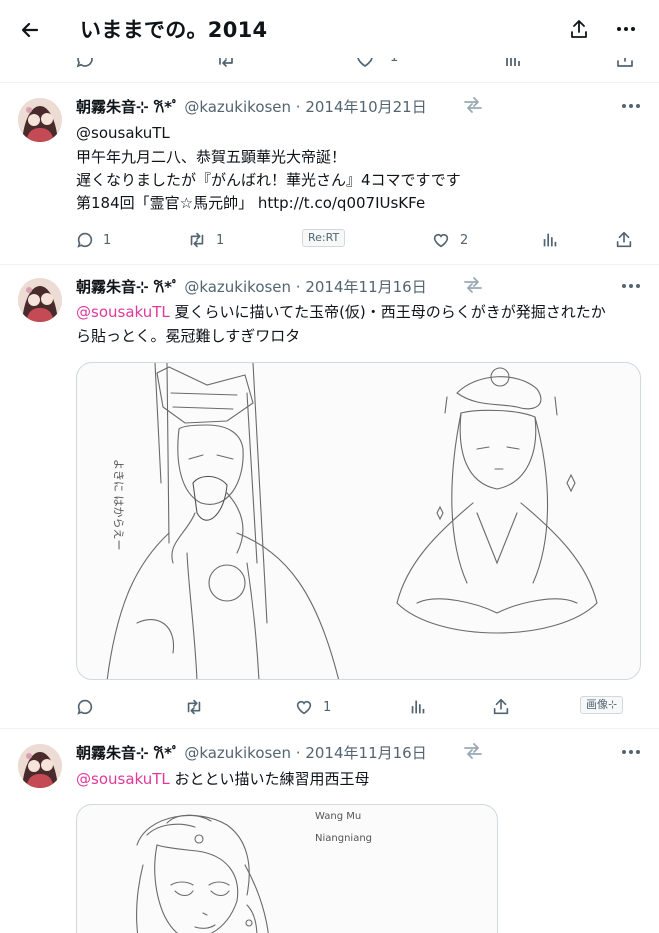 This screenshot has width=659, height=933. Describe the element at coordinates (174, 30) in the screenshot. I see `page-title: いままでの。2014` at that location.